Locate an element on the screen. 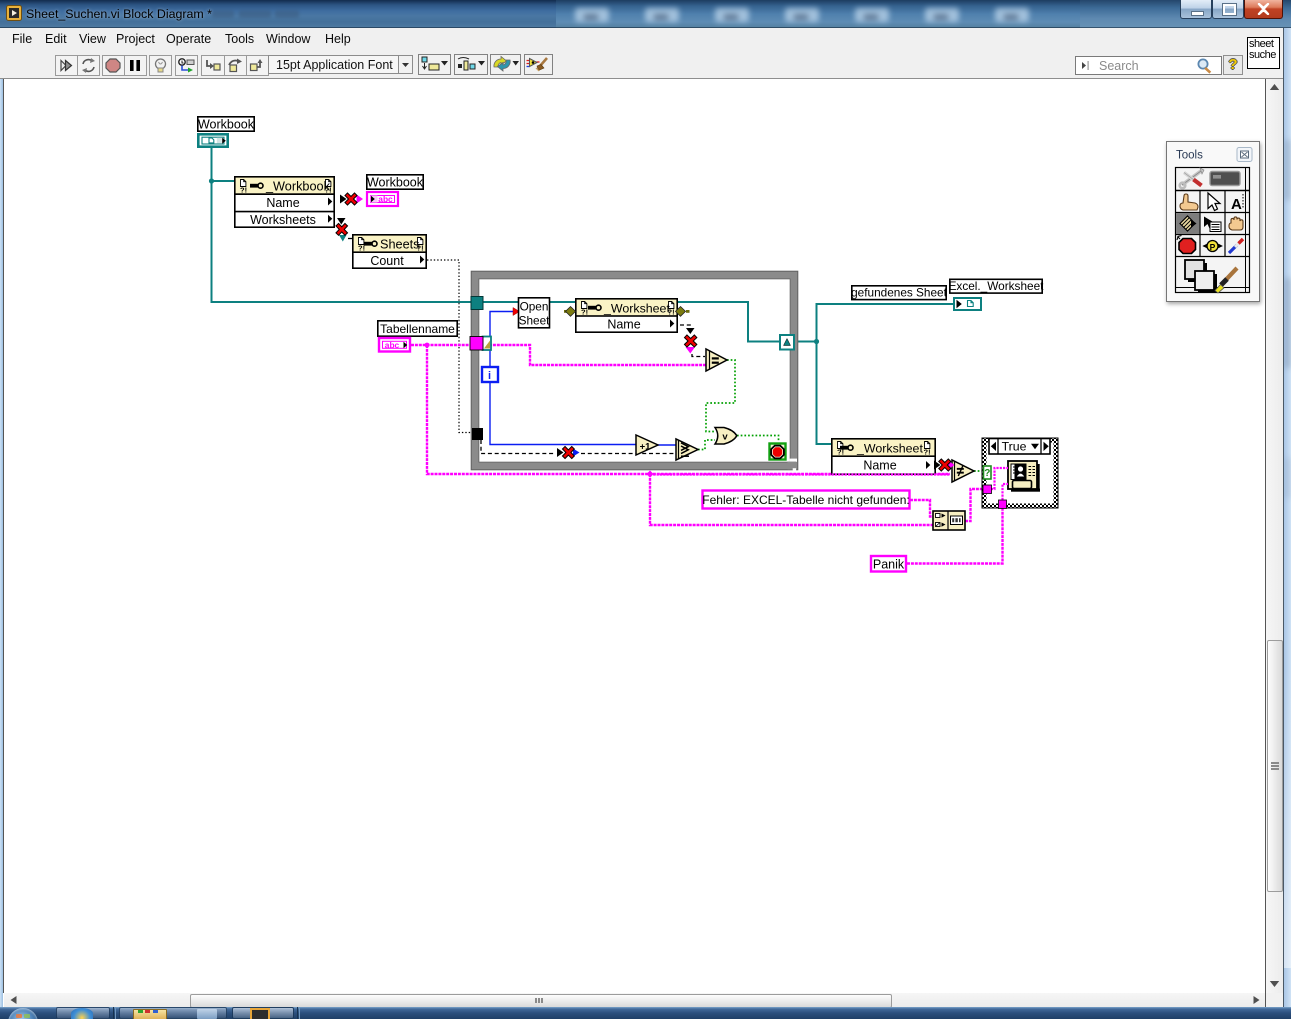 This screenshot has width=1291, height=1019. svg-text: v is located at coordinates (725, 437).